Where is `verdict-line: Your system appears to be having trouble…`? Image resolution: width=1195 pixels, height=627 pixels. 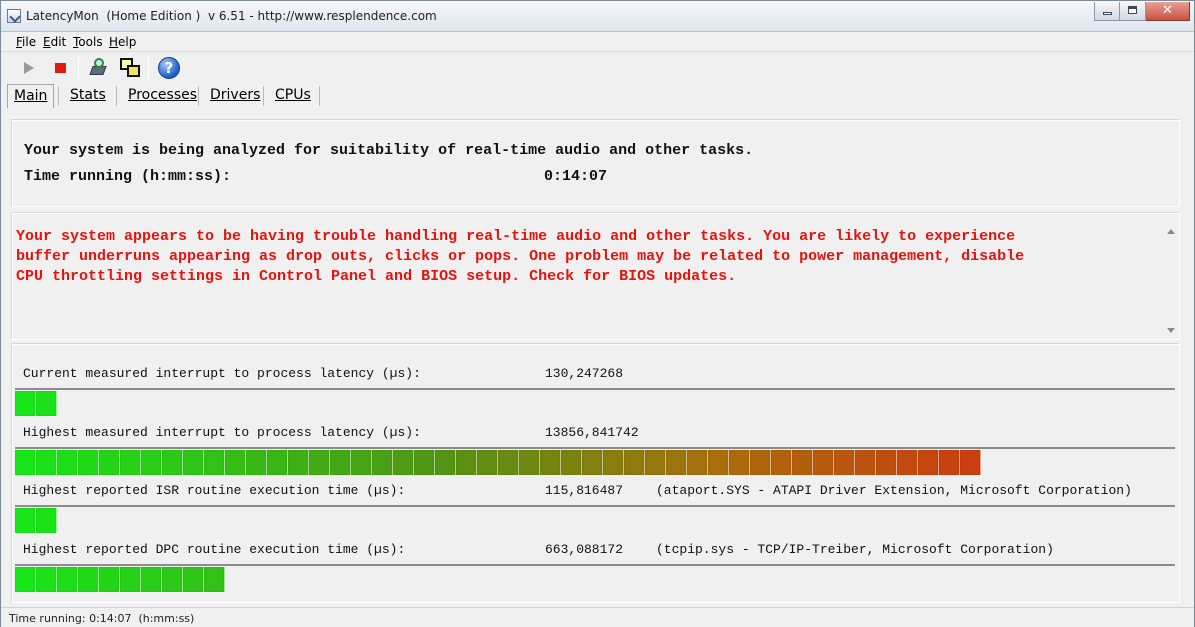
verdict-line: Your system appears to be having trouble… is located at coordinates (516, 236).